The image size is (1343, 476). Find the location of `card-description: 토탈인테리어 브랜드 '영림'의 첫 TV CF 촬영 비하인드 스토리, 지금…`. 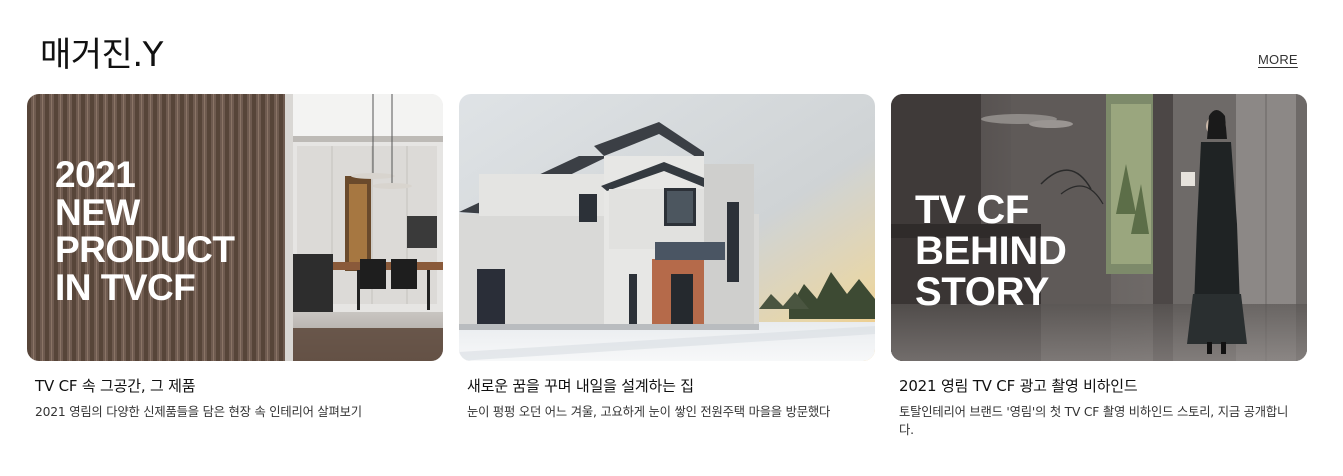

card-description: 토탈인테리어 브랜드 '영림'의 첫 TV CF 촬영 비하인드 스토리, 지금… is located at coordinates (1094, 421).